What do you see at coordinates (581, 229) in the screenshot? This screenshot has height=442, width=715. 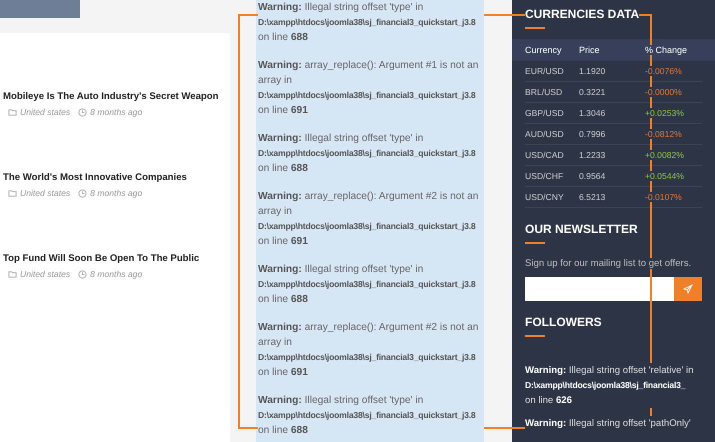 I see `section-heading: OUR NEWSLETTER` at bounding box center [581, 229].